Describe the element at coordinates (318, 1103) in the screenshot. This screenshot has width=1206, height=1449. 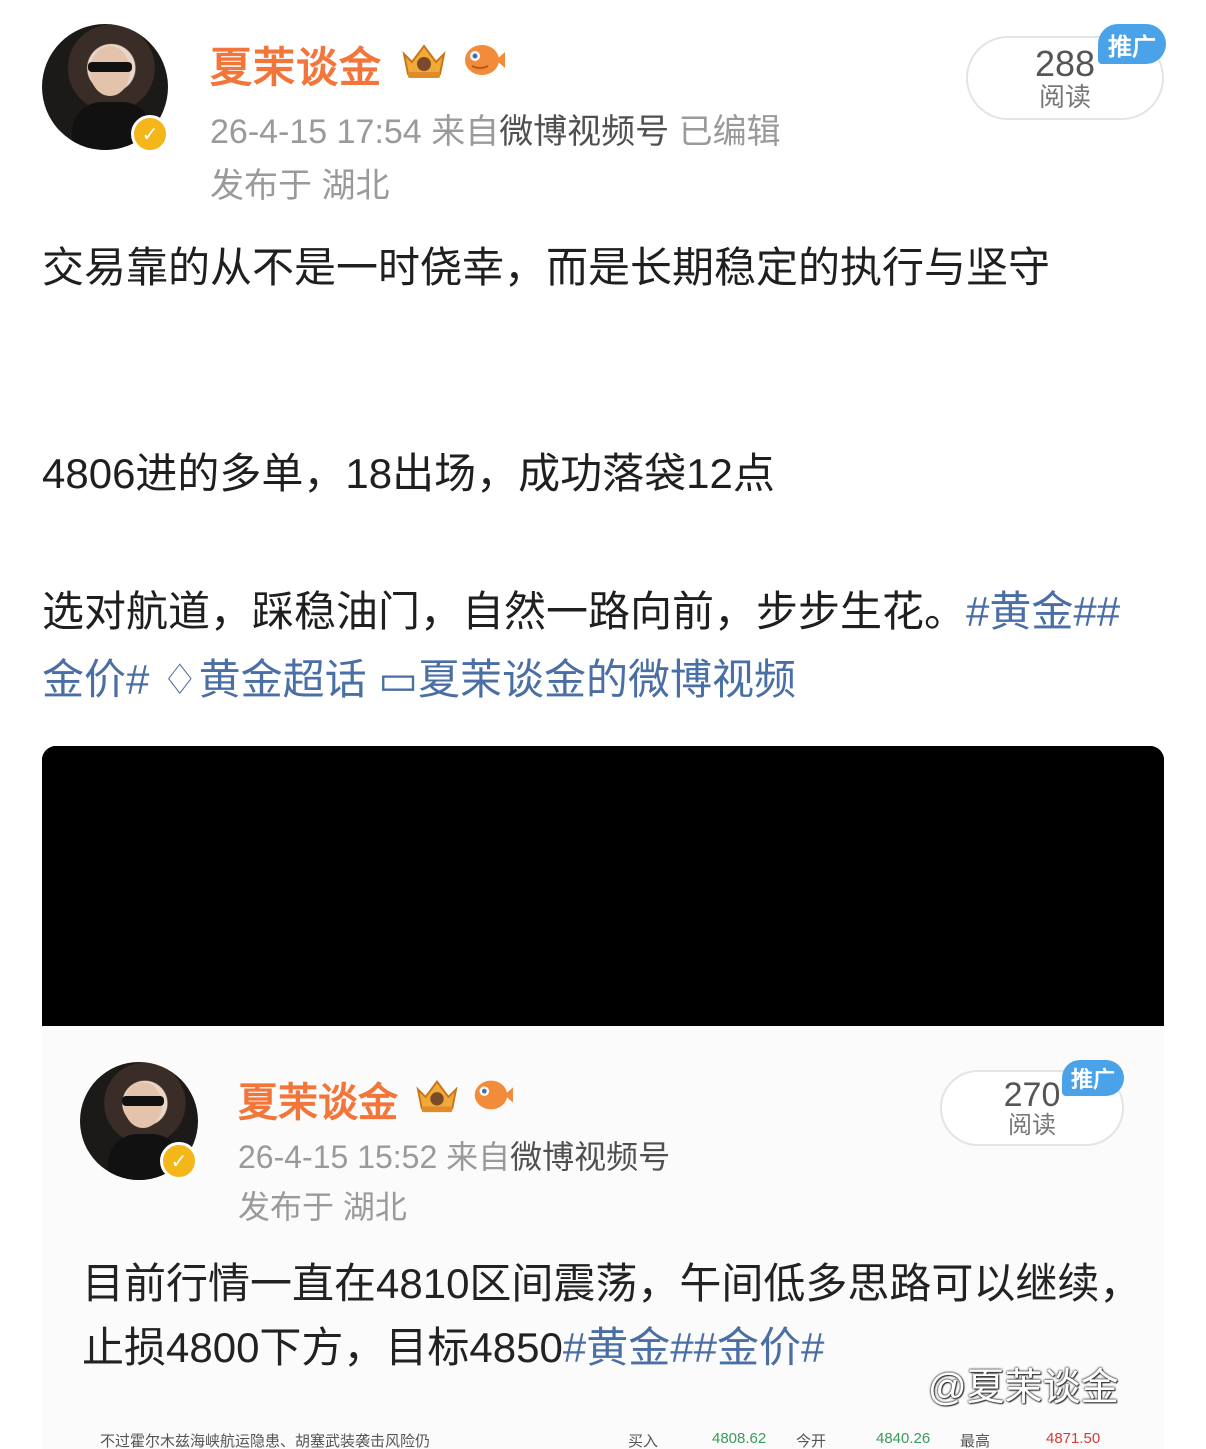
I see `embedded-username: 夏茉谈金` at that location.